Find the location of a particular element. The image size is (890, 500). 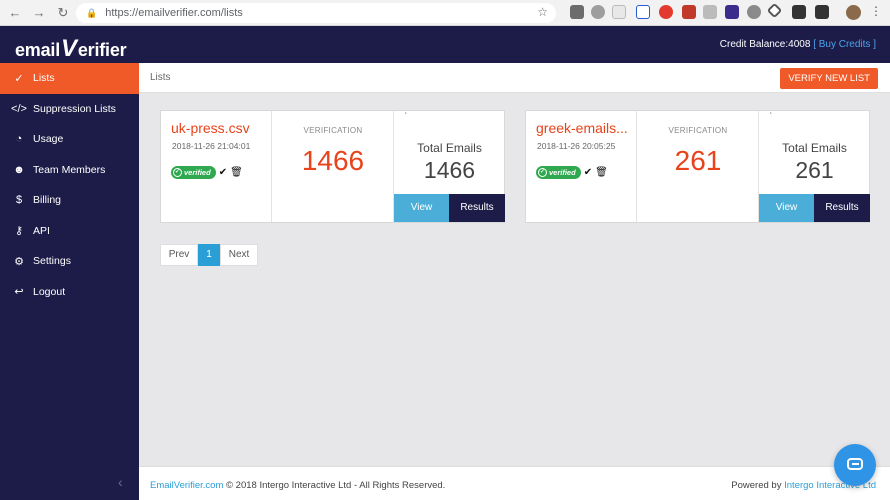

sidebar-item-team-members: ☻ Team Members is located at coordinates (69, 170).